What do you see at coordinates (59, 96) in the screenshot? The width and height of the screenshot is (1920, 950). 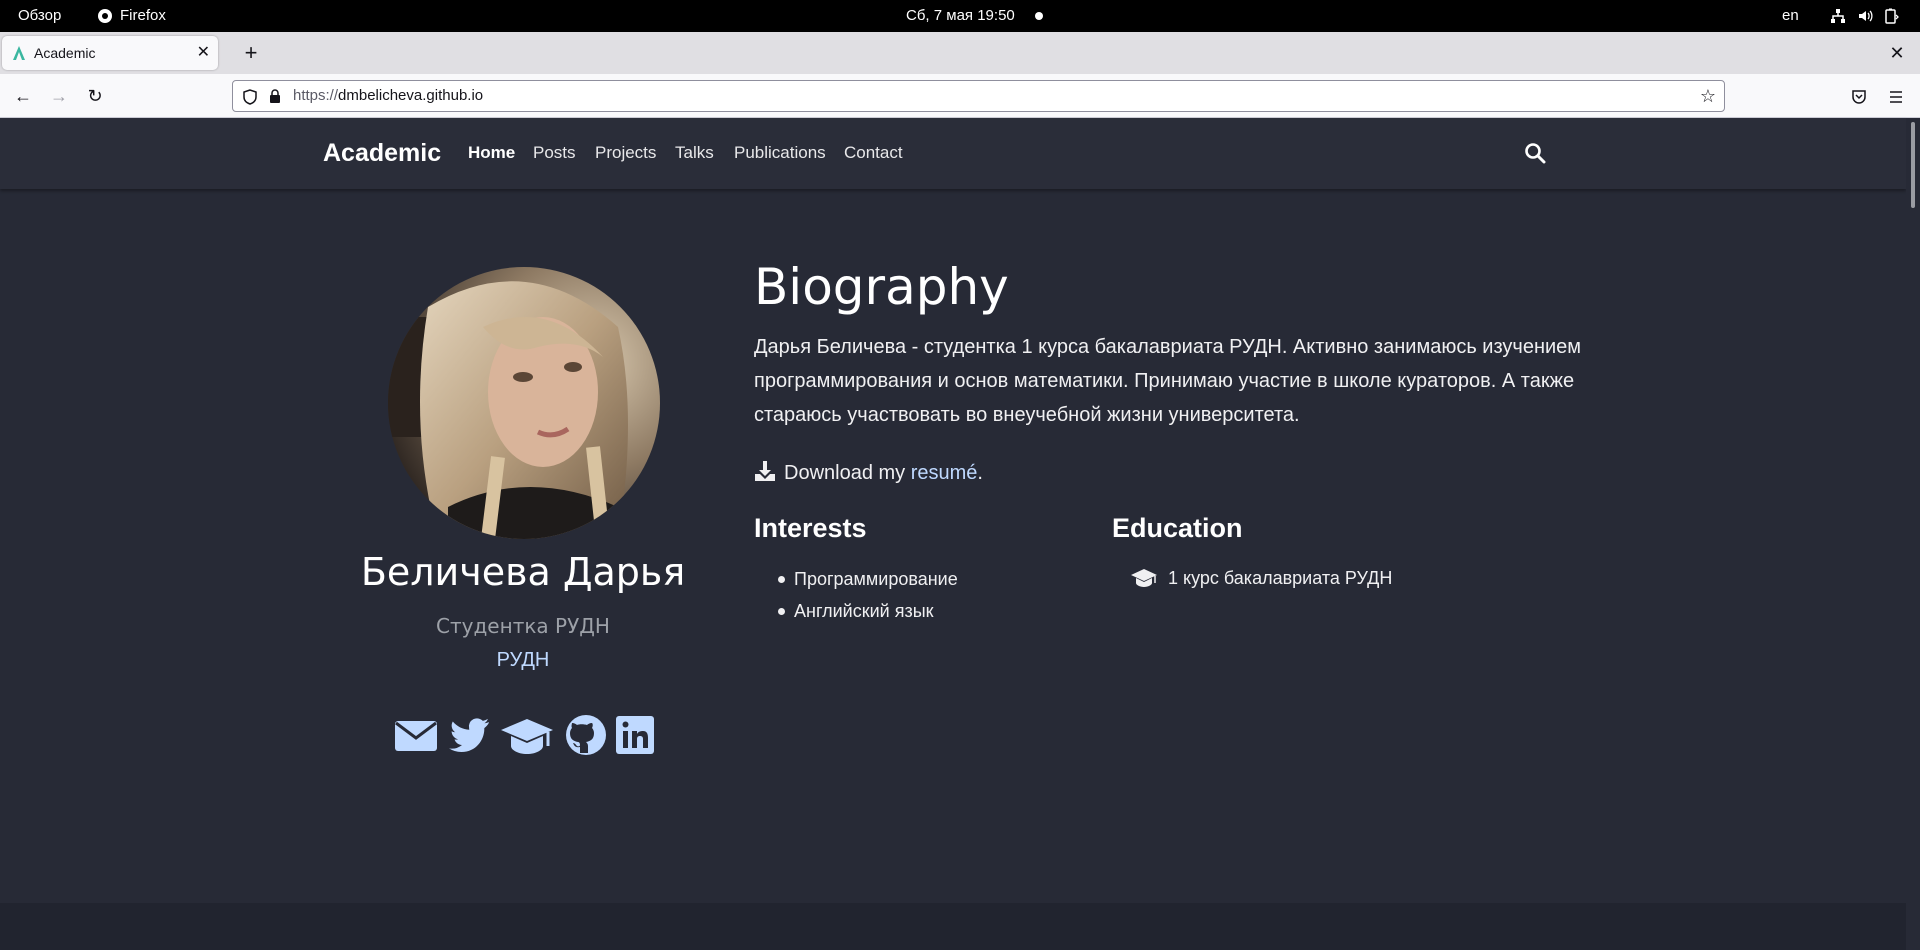 I see `forward-arrow-icon: →` at bounding box center [59, 96].